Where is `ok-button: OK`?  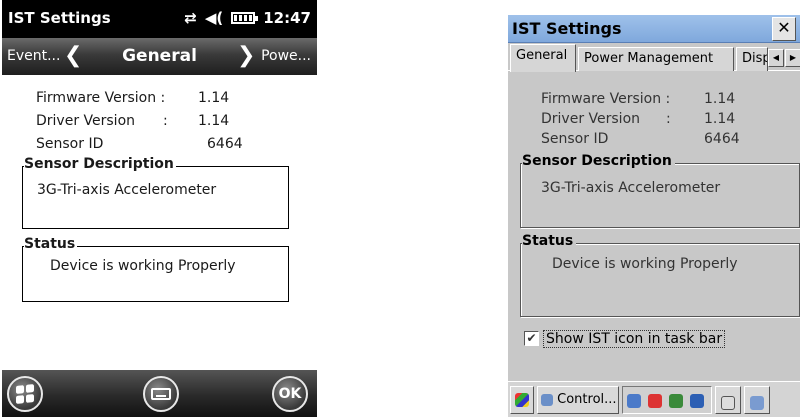
ok-button: OK is located at coordinates (290, 394).